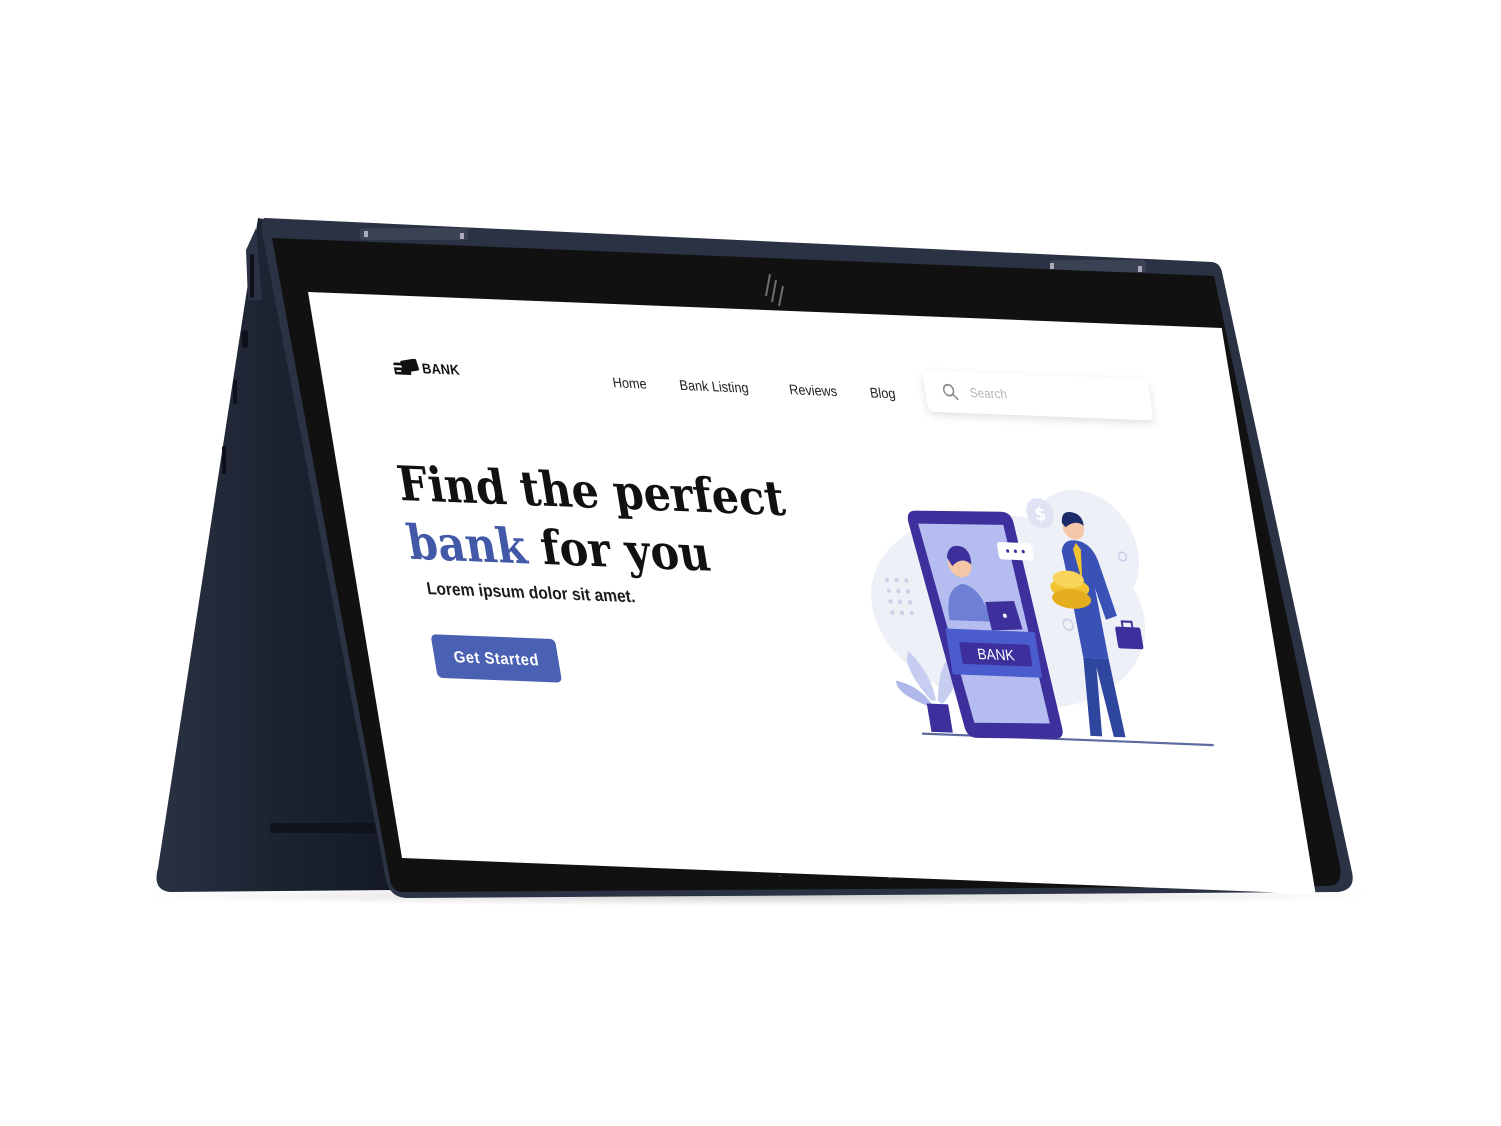  I want to click on nav-link-reviews: Reviews, so click(813, 390).